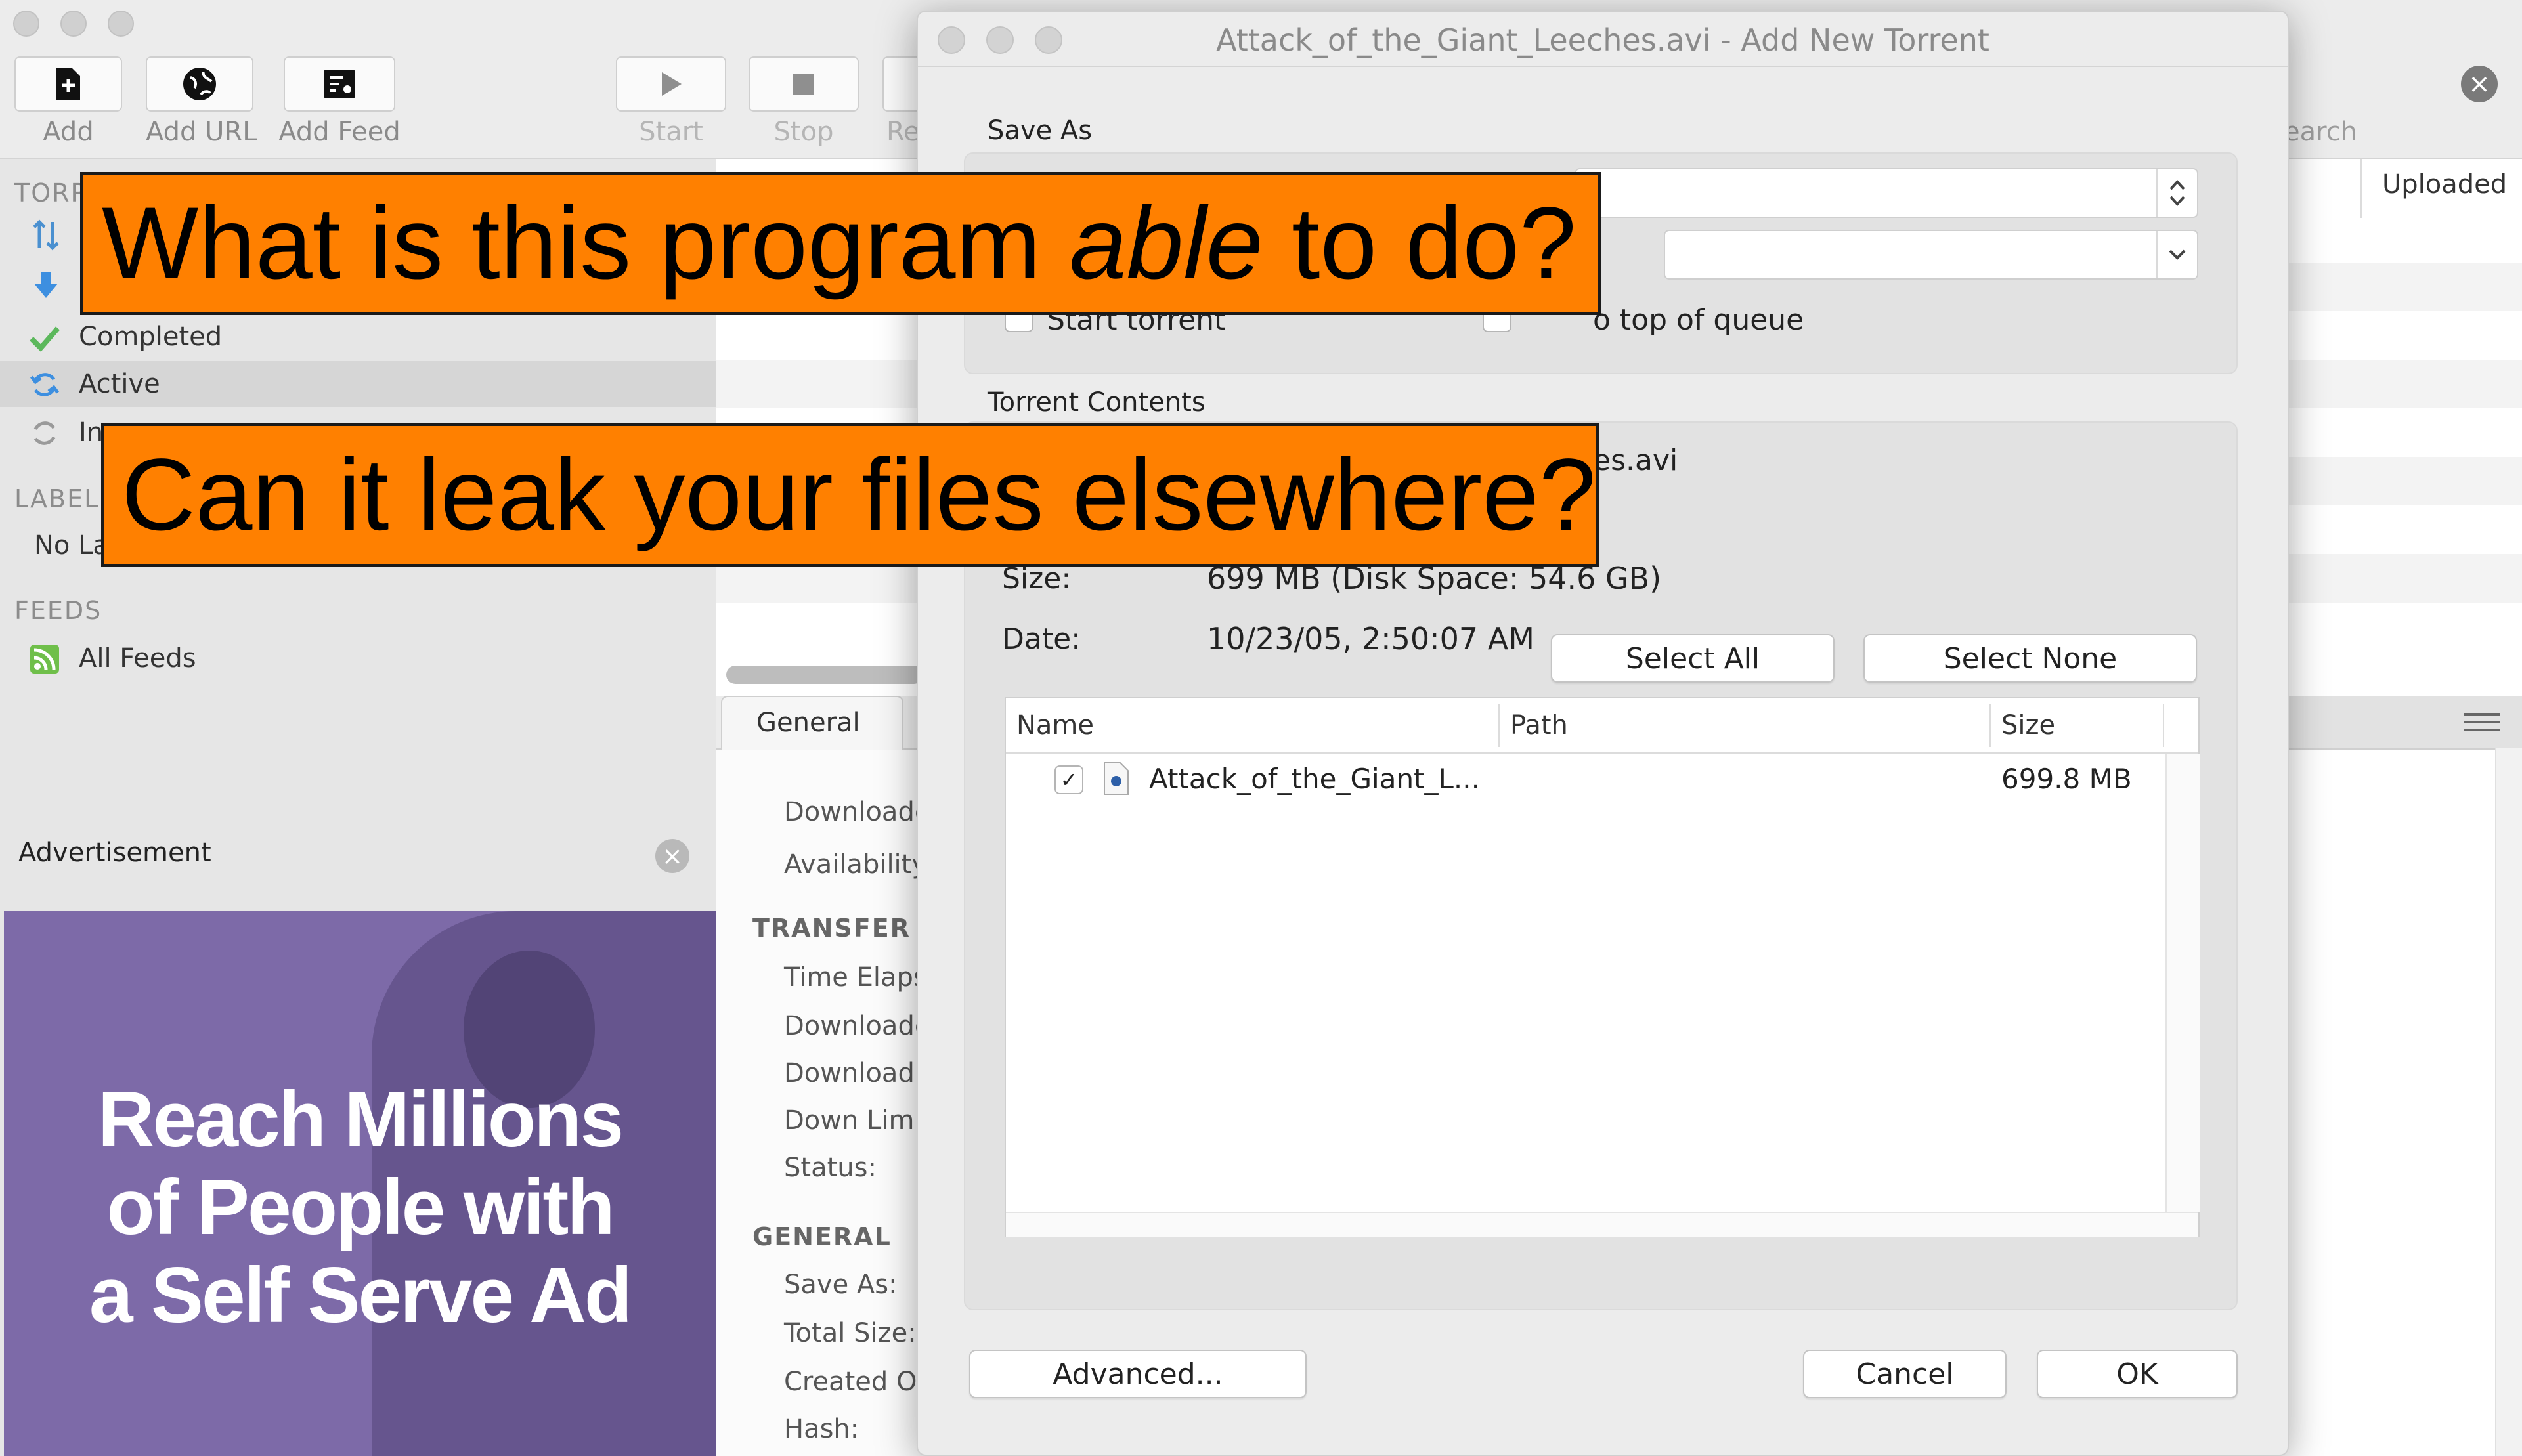  What do you see at coordinates (68, 132) in the screenshot?
I see `add-label: Add` at bounding box center [68, 132].